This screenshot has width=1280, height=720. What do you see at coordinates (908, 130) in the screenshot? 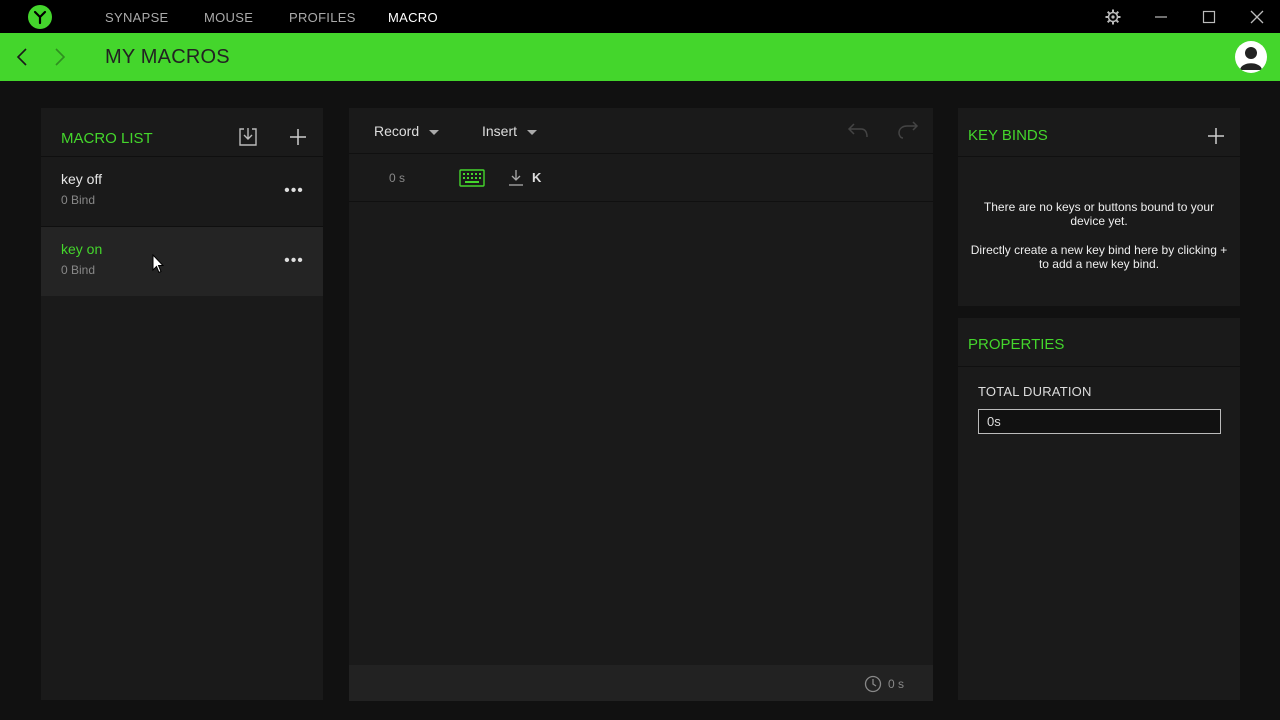
I see `redo-icon` at bounding box center [908, 130].